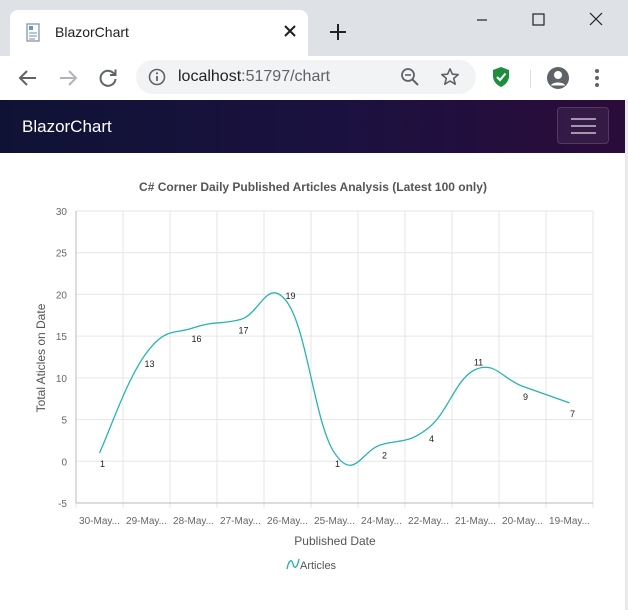 This screenshot has width=628, height=615. What do you see at coordinates (538, 20) in the screenshot?
I see `maximize-icon` at bounding box center [538, 20].